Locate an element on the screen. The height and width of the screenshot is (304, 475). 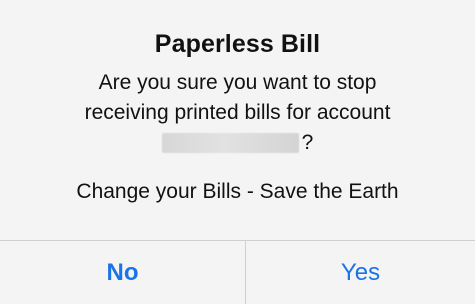
message-line-3: ? is located at coordinates (237, 143).